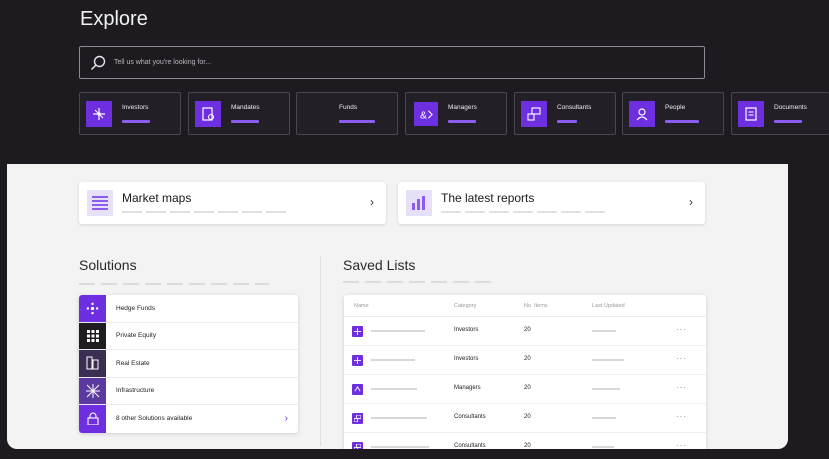 This screenshot has width=829, height=459. What do you see at coordinates (456, 113) in the screenshot?
I see `category-managers: & Managers` at bounding box center [456, 113].